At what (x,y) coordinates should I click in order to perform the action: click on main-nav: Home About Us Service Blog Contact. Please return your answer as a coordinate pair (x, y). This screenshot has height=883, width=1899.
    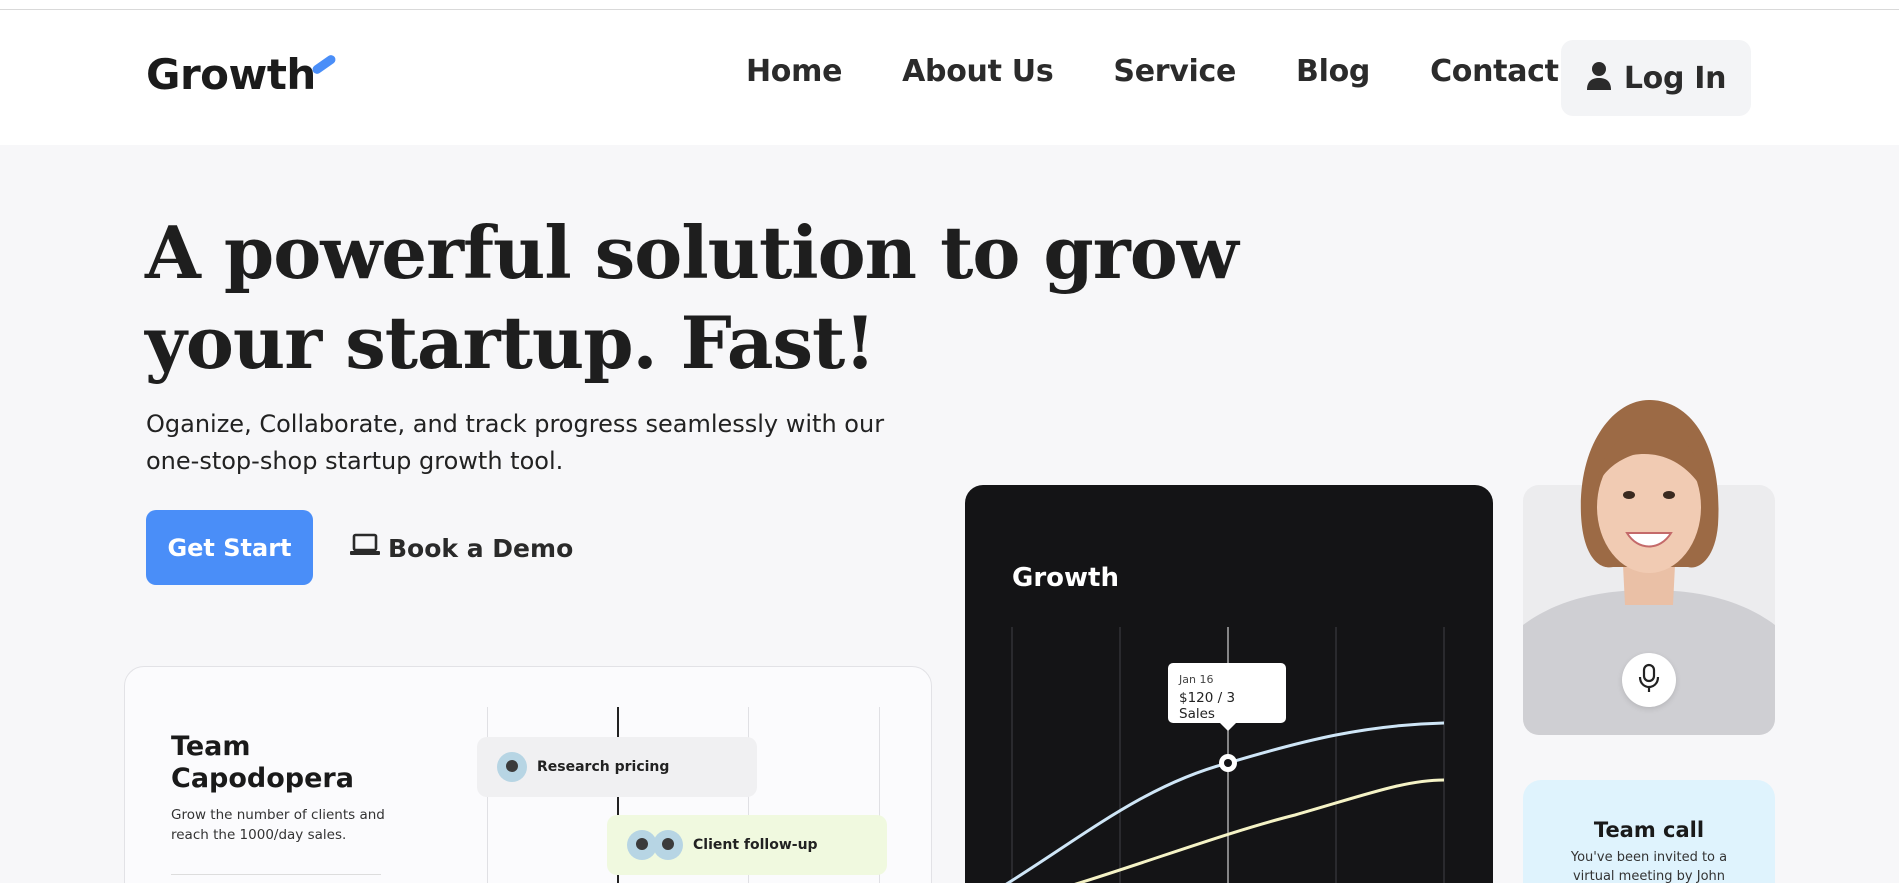
    Looking at the image, I should click on (1152, 71).